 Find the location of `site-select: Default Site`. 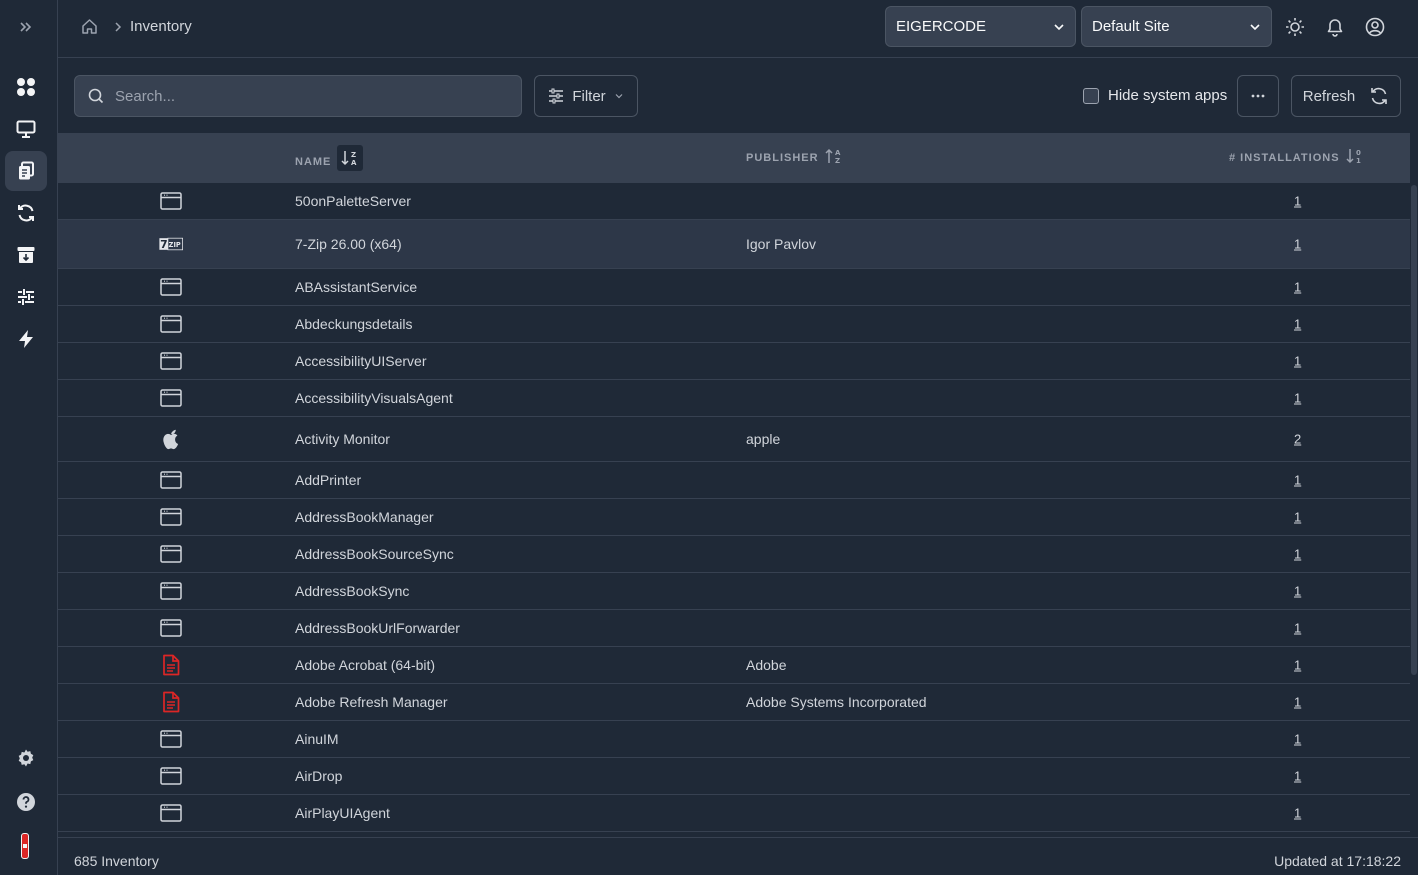

site-select: Default Site is located at coordinates (1176, 26).